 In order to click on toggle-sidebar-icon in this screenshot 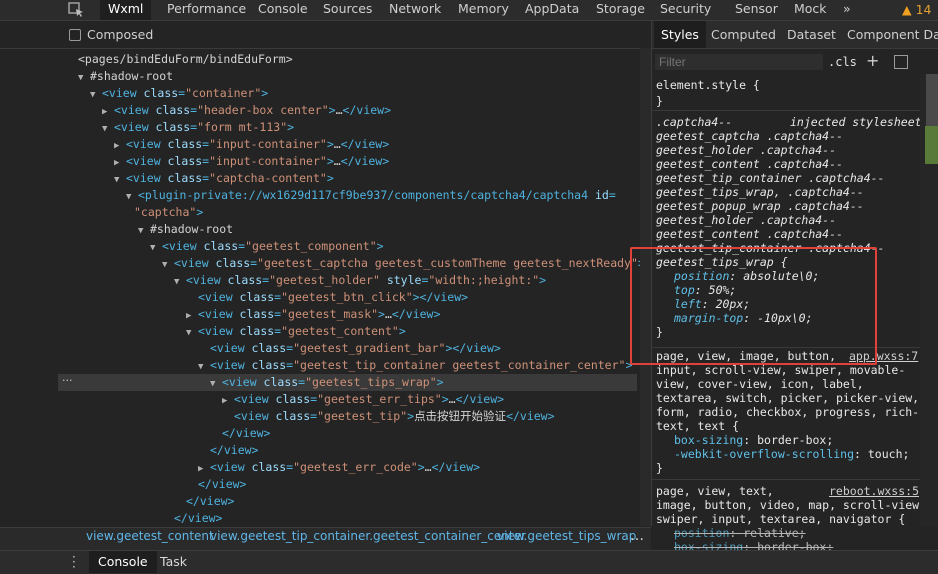, I will do `click(901, 62)`.